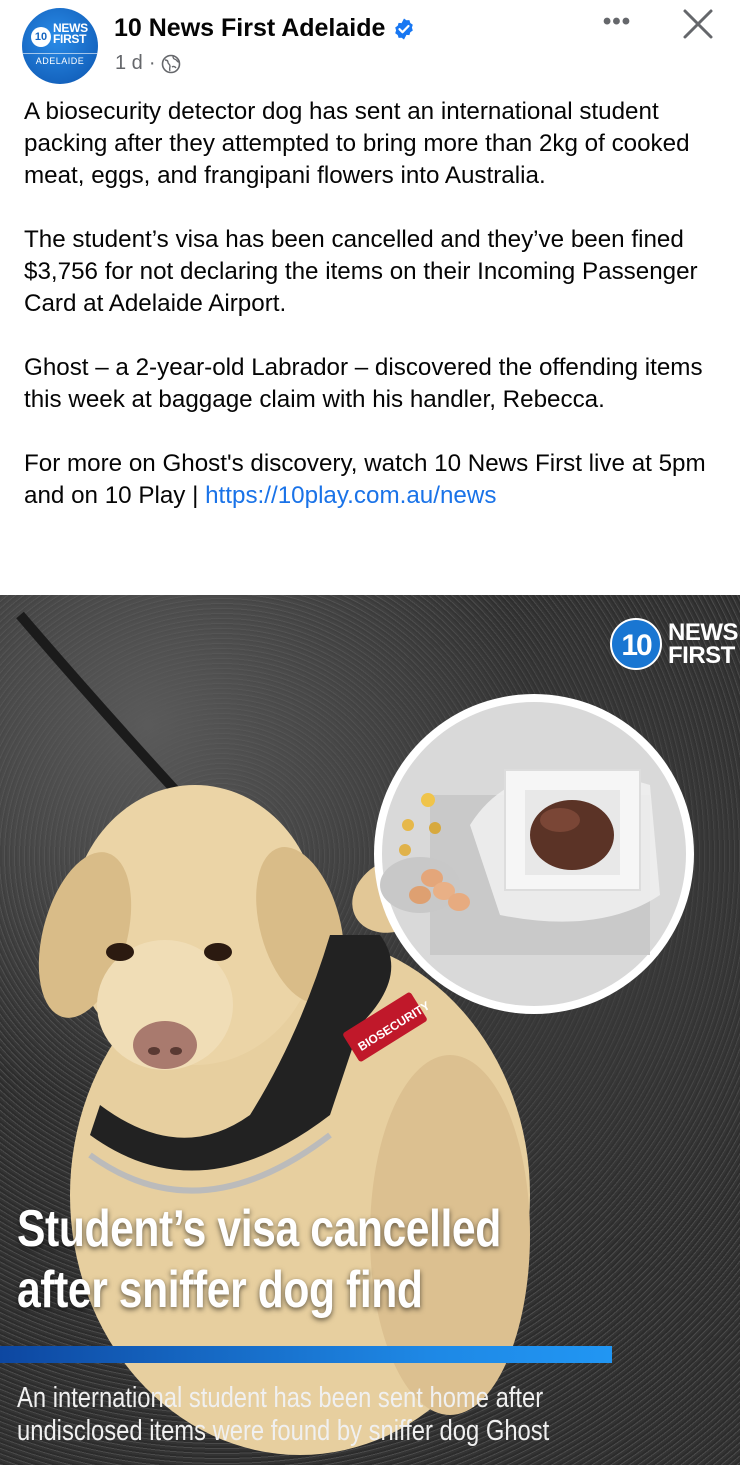  I want to click on news-first-logo: 10 NEWS FIRST, so click(674, 644).